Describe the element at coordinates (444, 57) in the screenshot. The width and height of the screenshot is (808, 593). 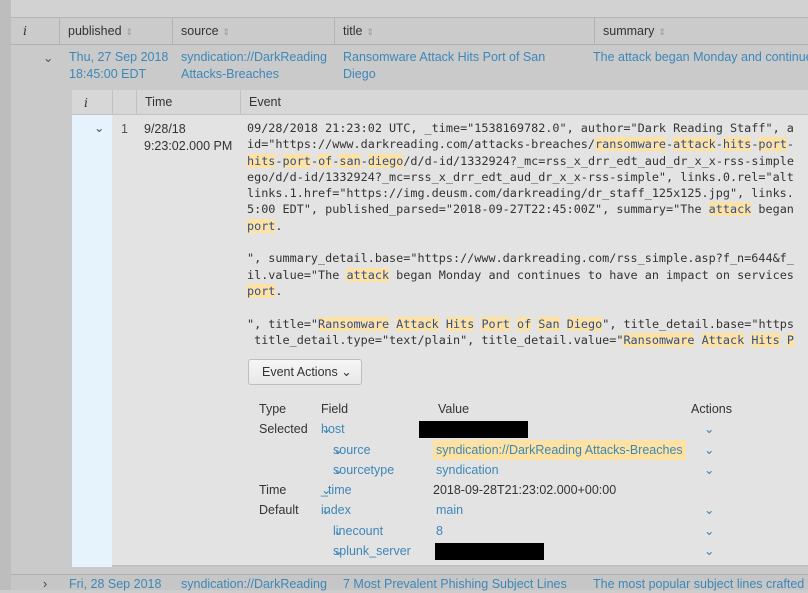
I see `title-line: Ransomware Attack Hits Port of San` at that location.